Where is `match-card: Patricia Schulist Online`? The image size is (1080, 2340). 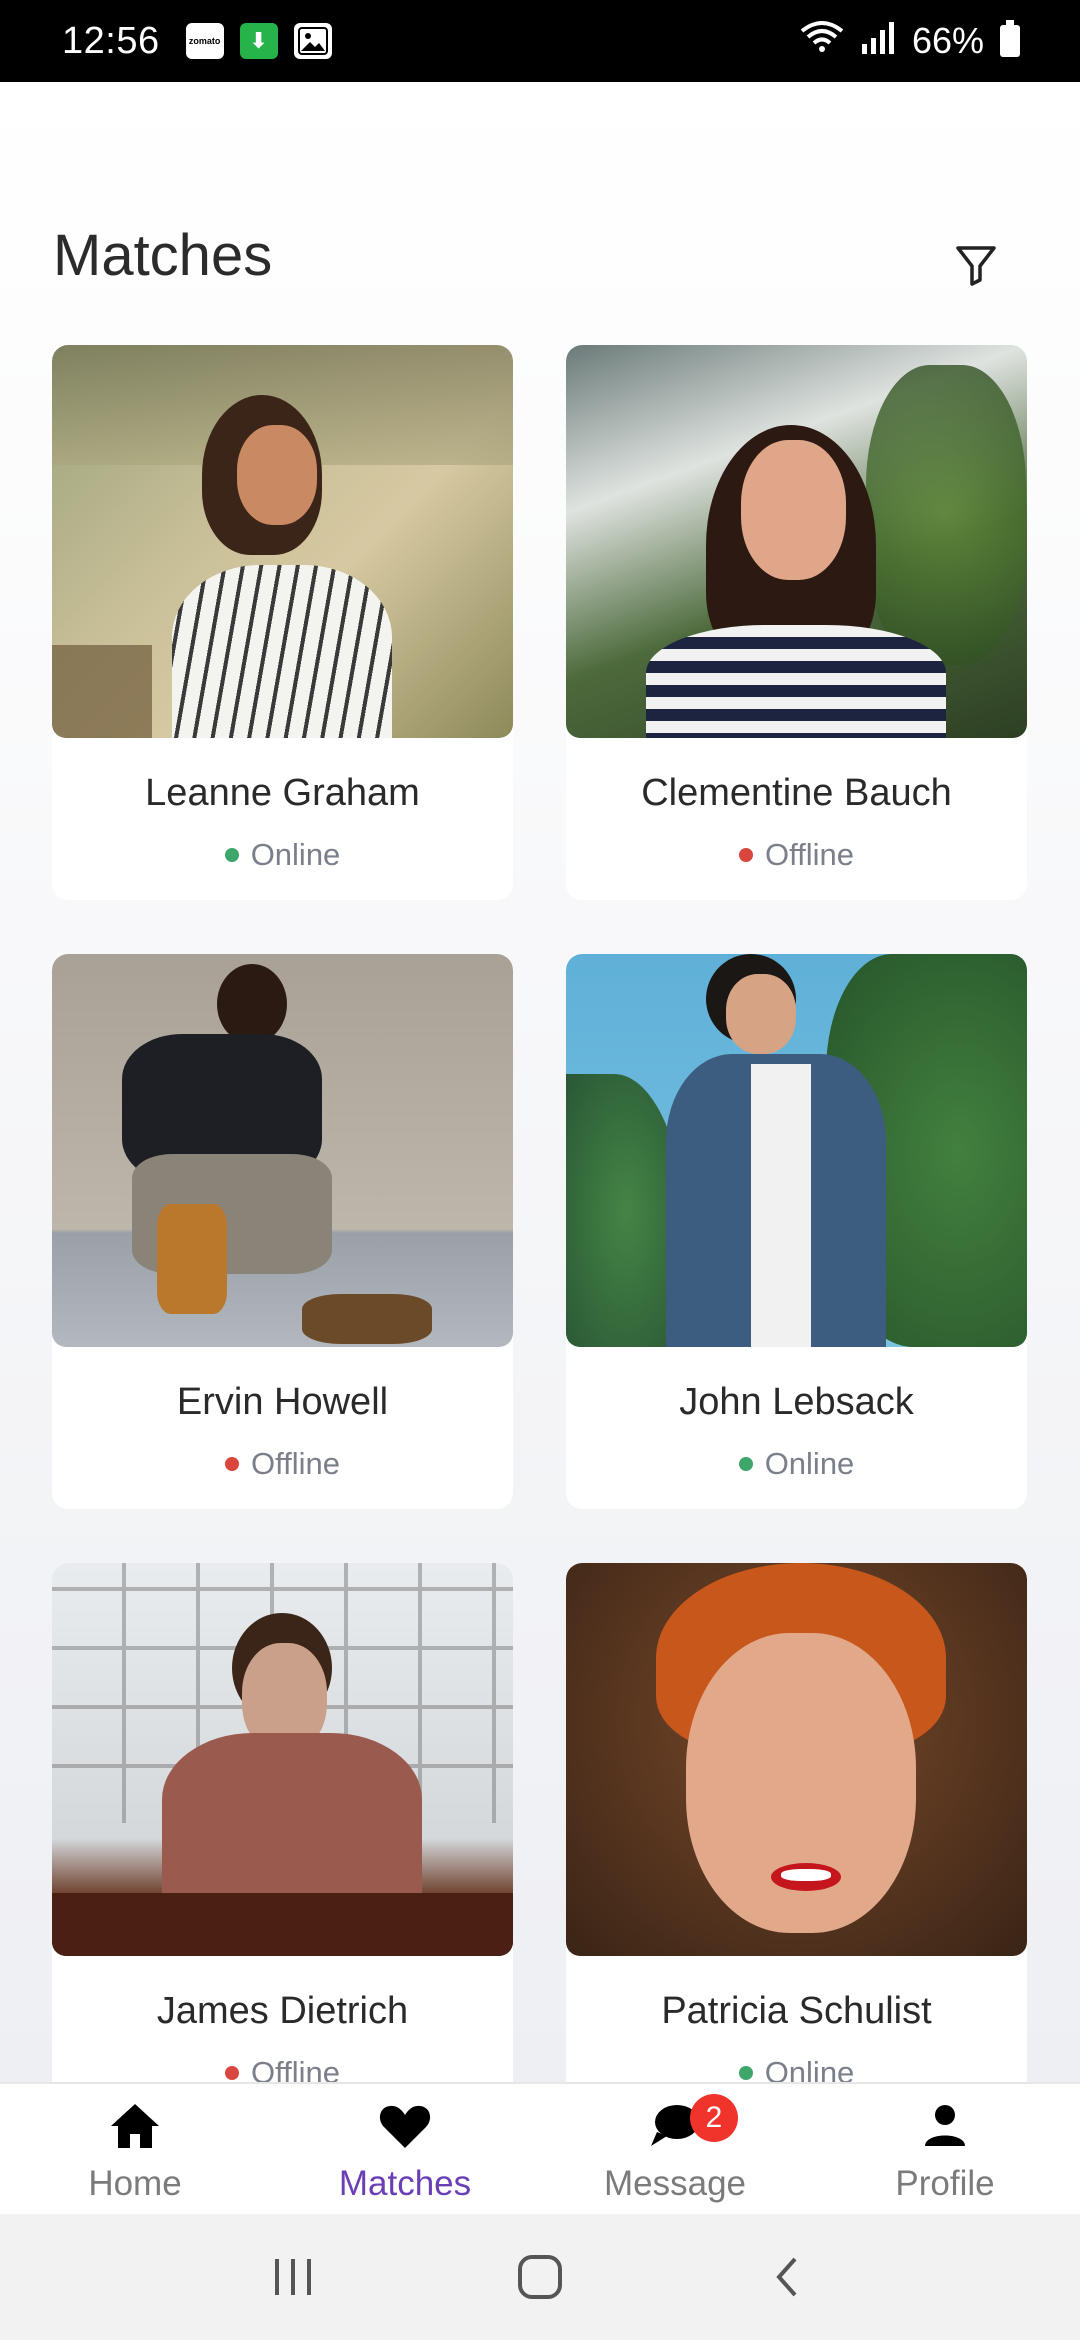
match-card: Patricia Schulist Online is located at coordinates (796, 1822).